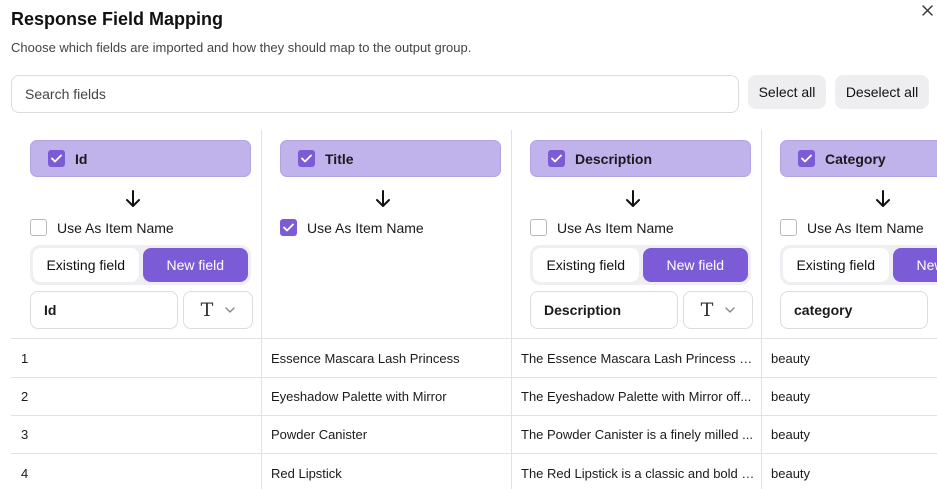  What do you see at coordinates (306, 473) in the screenshot?
I see `table-cell: Red Lipstick` at bounding box center [306, 473].